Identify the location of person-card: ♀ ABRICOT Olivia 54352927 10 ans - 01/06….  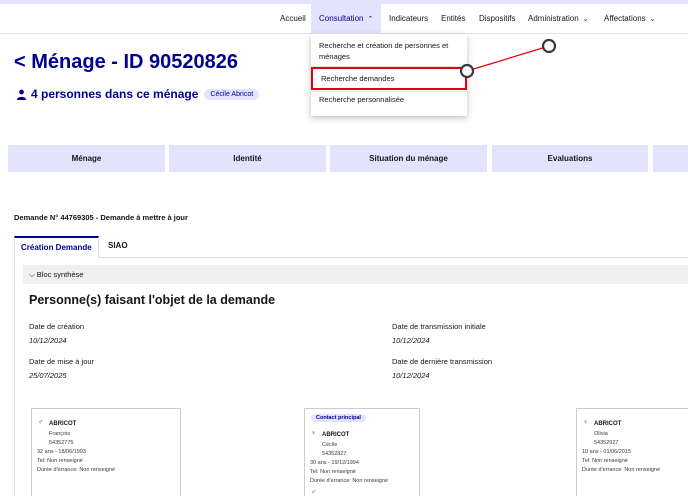
(632, 452).